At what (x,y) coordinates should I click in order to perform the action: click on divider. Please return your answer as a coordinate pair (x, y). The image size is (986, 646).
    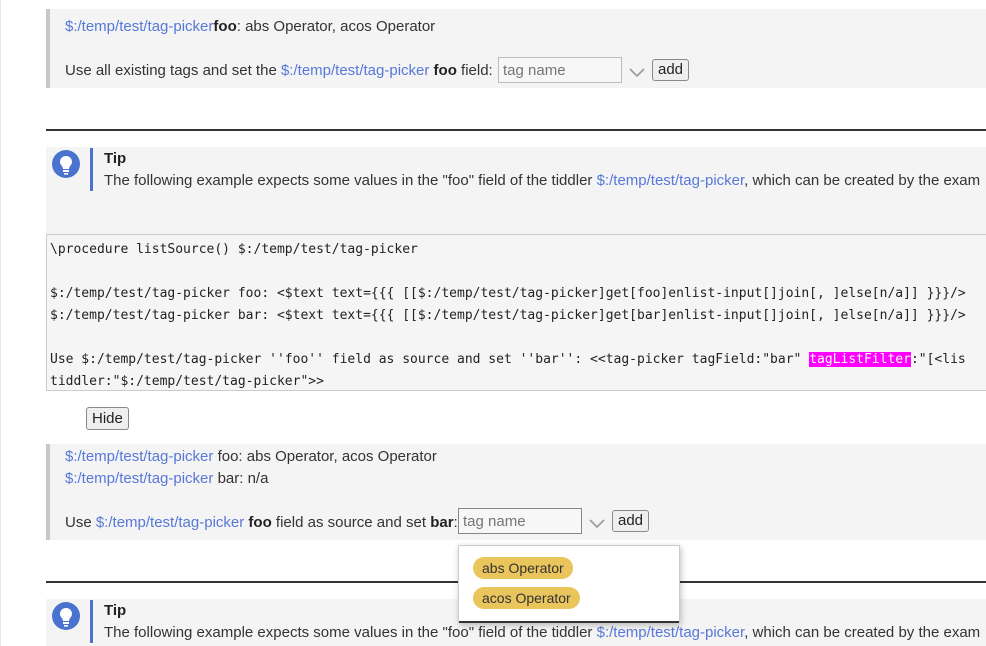
    Looking at the image, I should click on (516, 130).